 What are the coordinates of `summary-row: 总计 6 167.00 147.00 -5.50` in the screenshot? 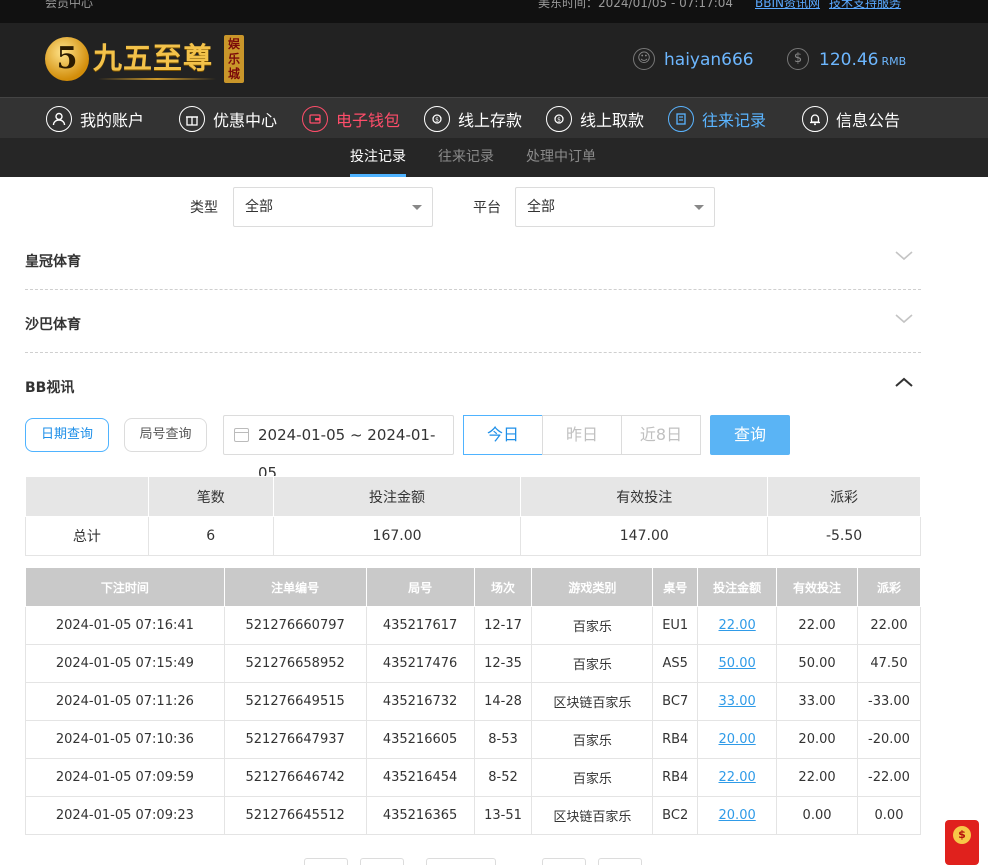 It's located at (473, 536).